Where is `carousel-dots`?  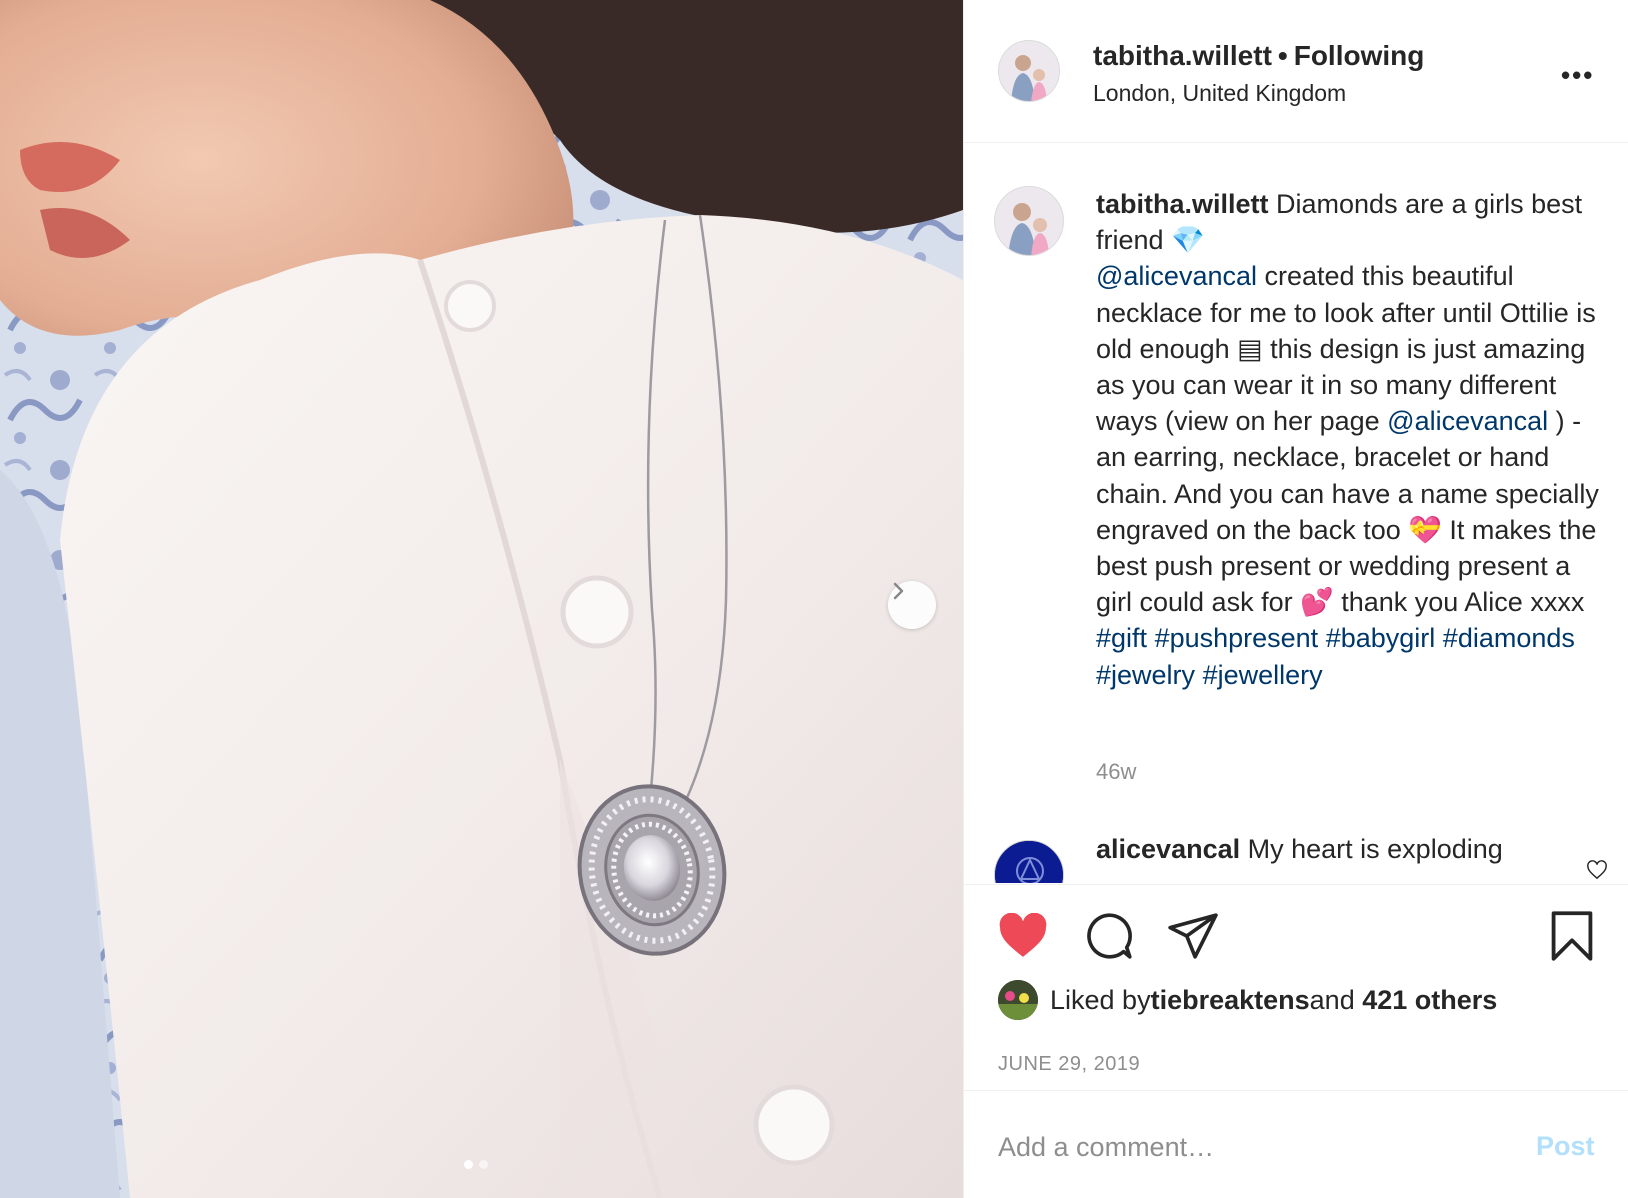
carousel-dots is located at coordinates (476, 1164).